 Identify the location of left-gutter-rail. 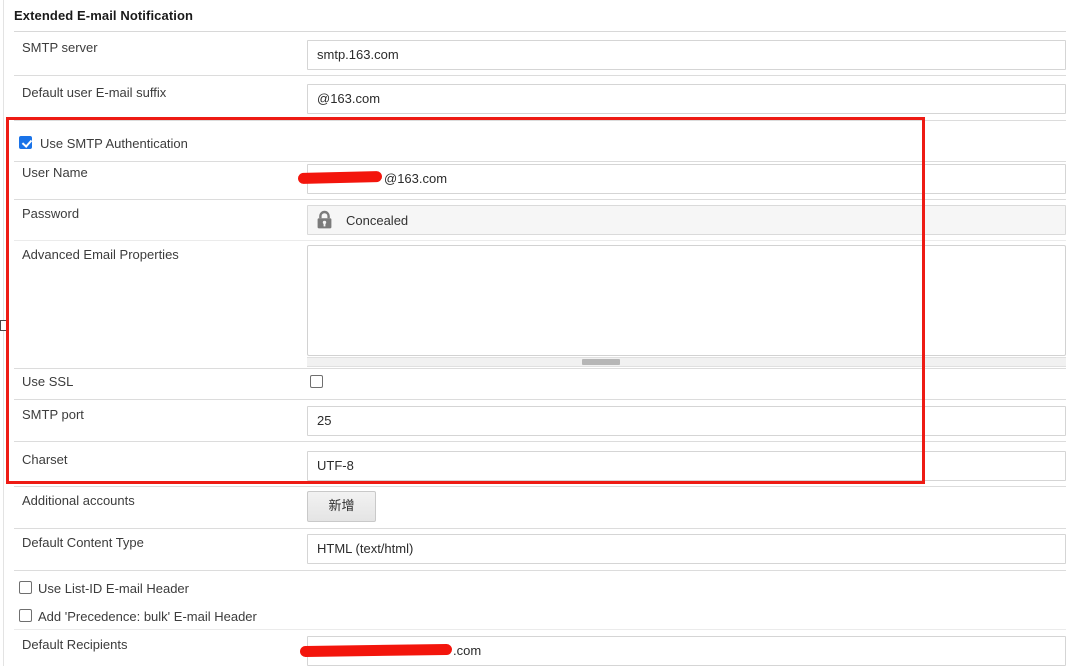
(2, 333).